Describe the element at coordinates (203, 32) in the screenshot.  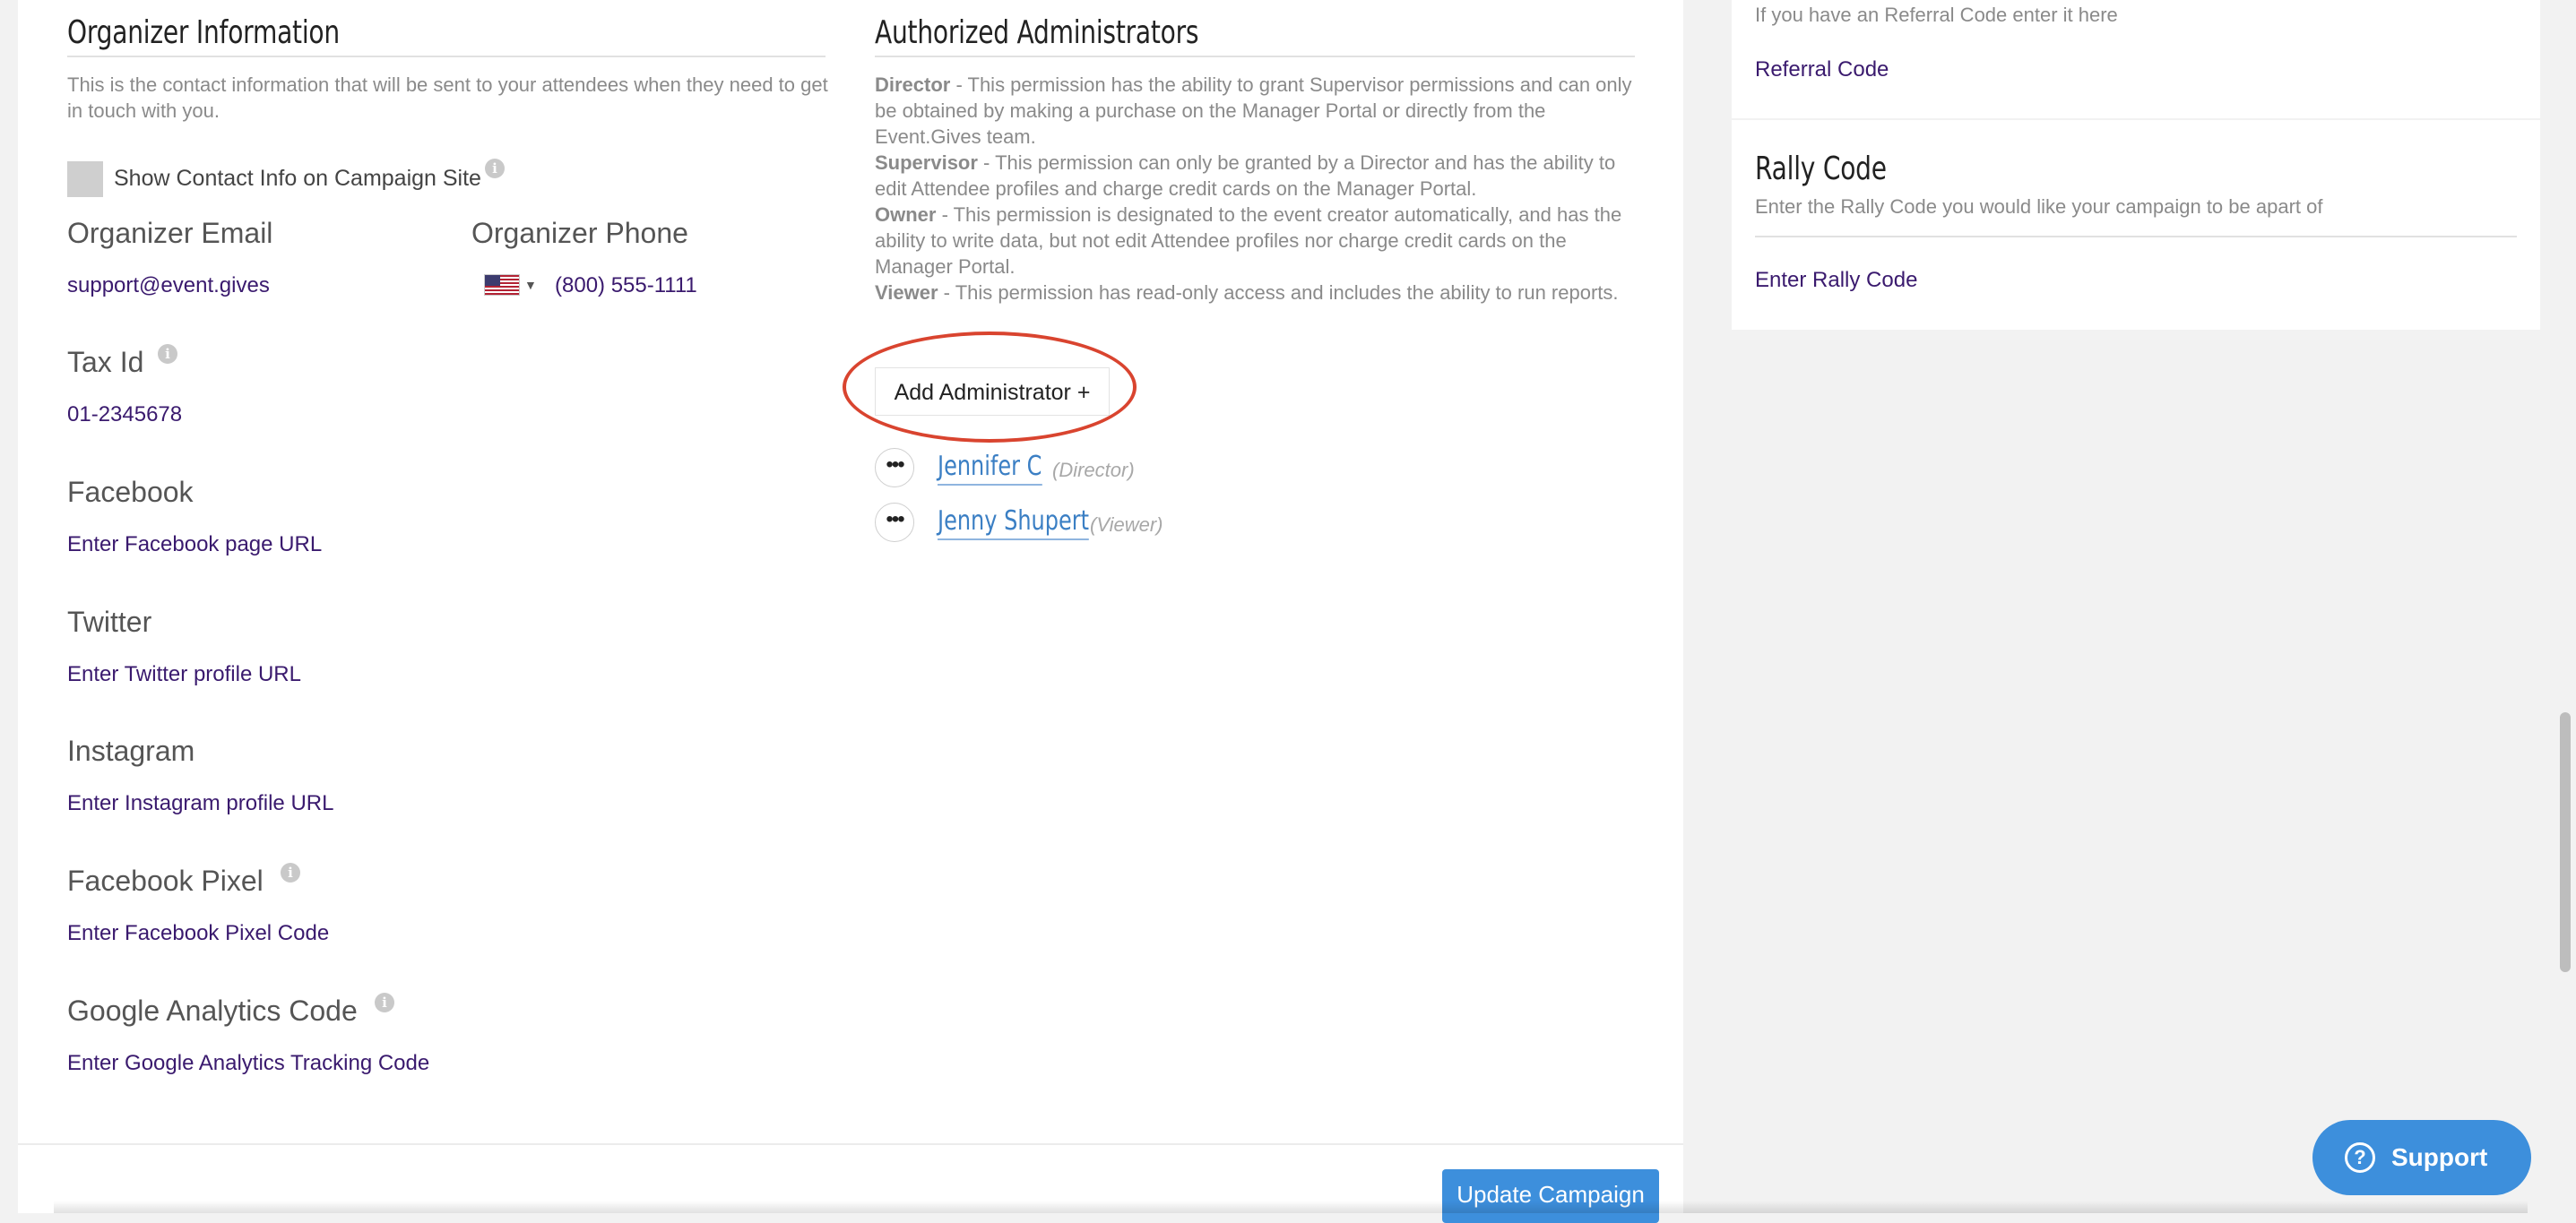
I see `organizer-info-heading: Organizer Information` at that location.